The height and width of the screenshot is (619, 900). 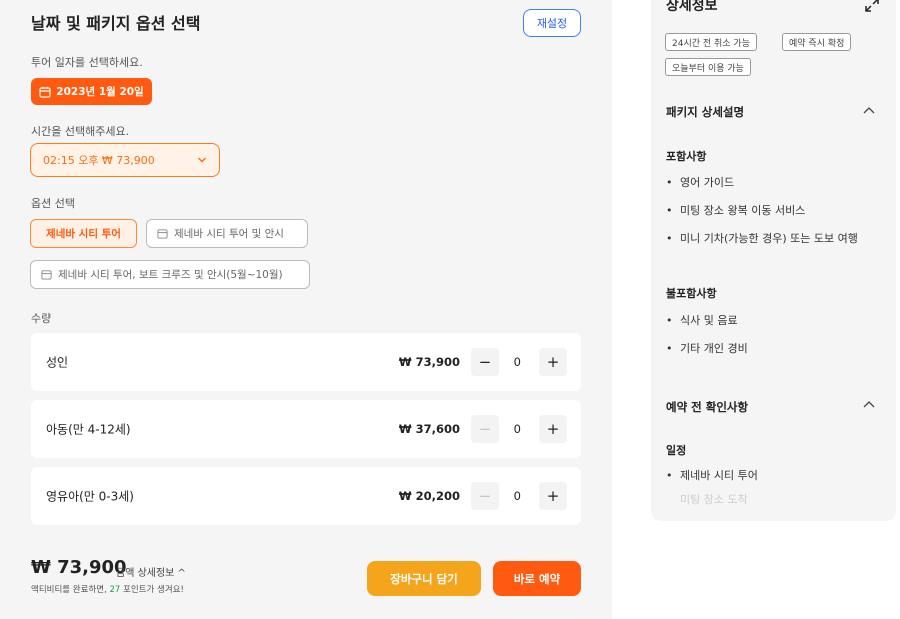 I want to click on total-price: ₩ 73,900, so click(x=79, y=567).